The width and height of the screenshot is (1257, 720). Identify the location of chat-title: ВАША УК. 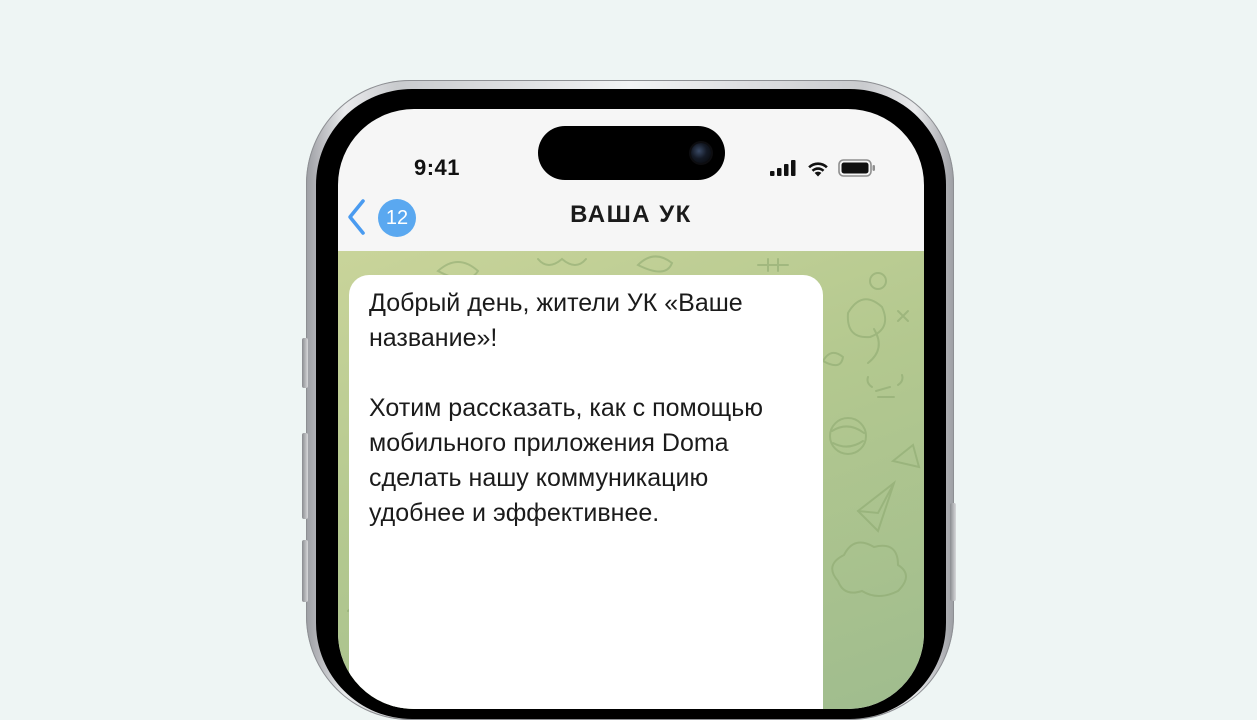
(631, 214).